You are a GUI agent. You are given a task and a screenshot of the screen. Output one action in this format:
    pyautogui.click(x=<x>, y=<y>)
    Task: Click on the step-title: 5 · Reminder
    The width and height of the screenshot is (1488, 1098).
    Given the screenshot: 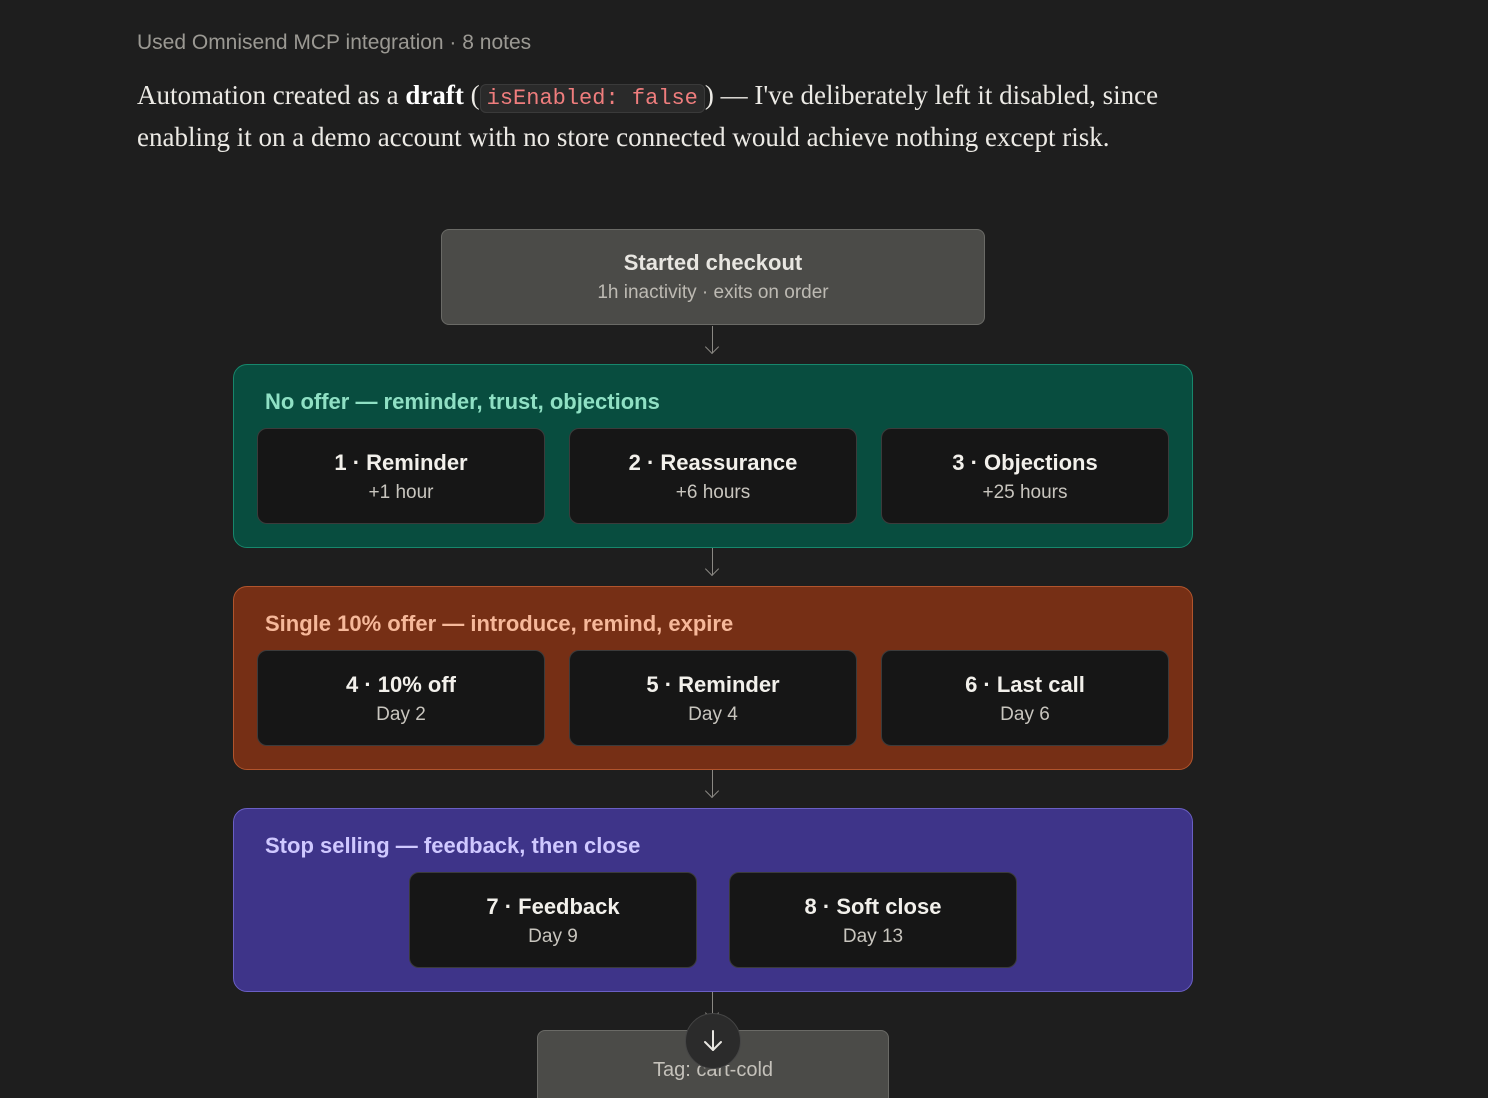 What is the action you would take?
    pyautogui.click(x=713, y=684)
    